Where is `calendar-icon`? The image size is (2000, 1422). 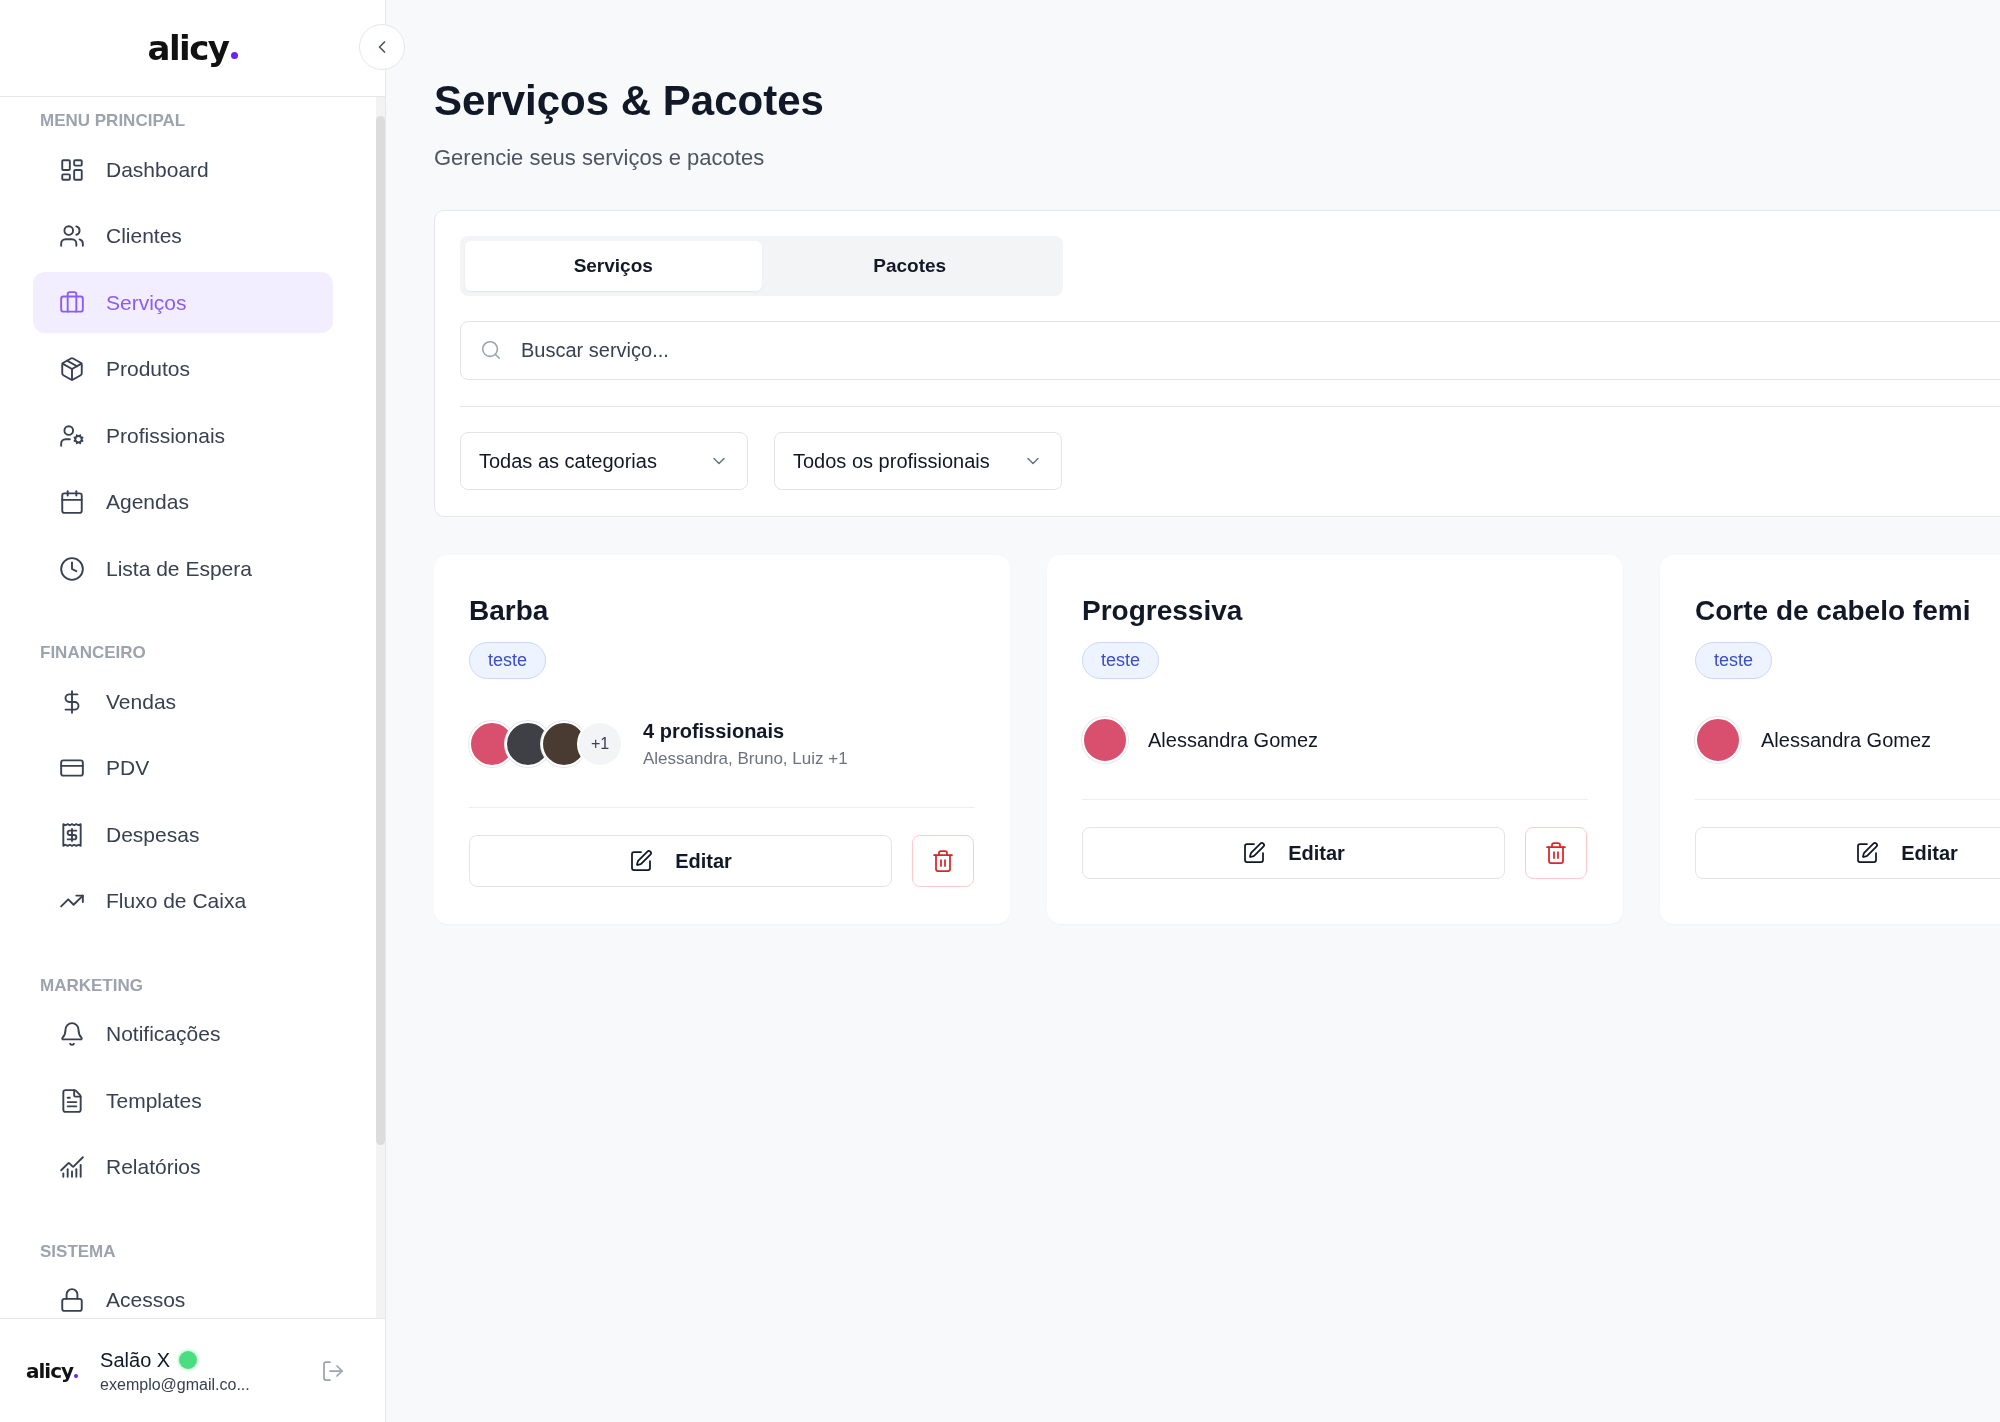
calendar-icon is located at coordinates (72, 502).